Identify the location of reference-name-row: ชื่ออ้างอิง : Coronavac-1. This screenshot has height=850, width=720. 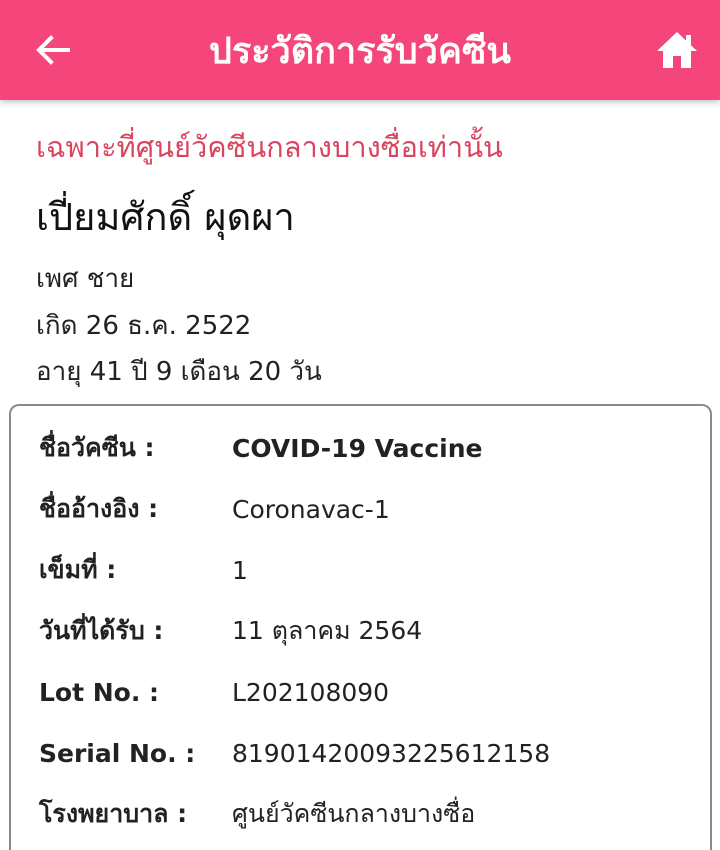
(366, 509).